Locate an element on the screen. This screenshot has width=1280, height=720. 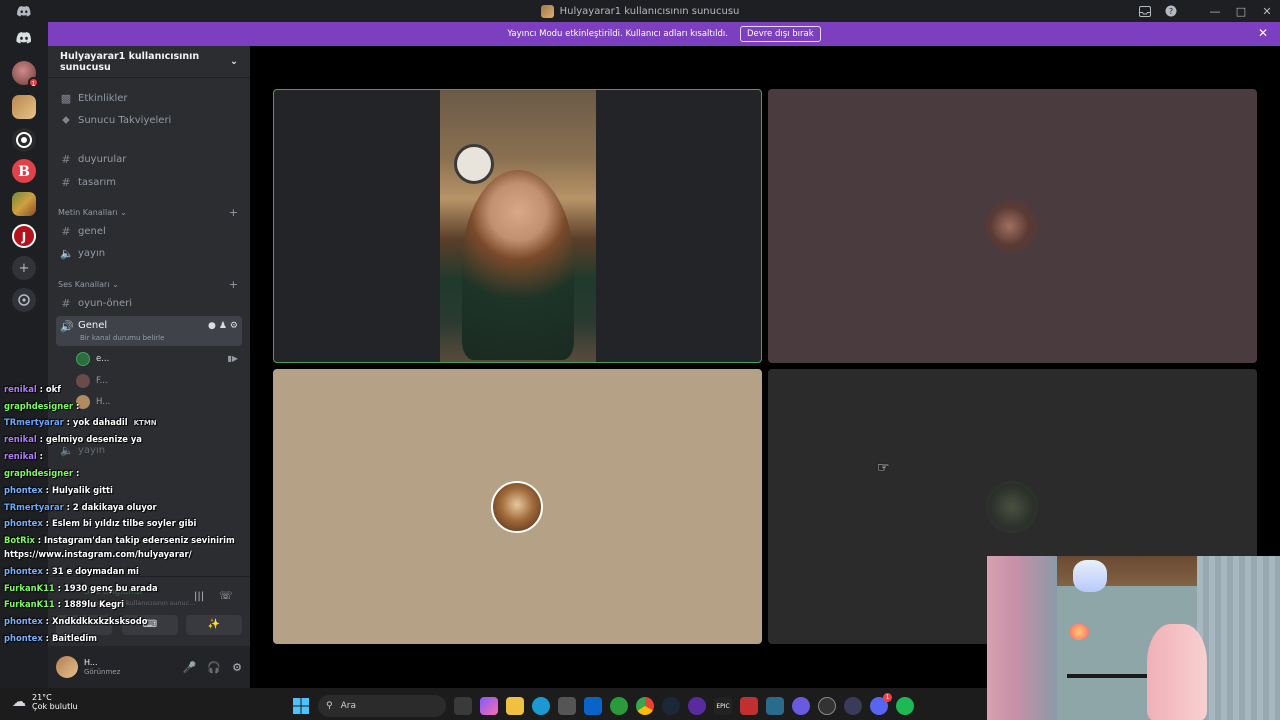
text-category-label: Metin Kanalları is located at coordinates (88, 212).